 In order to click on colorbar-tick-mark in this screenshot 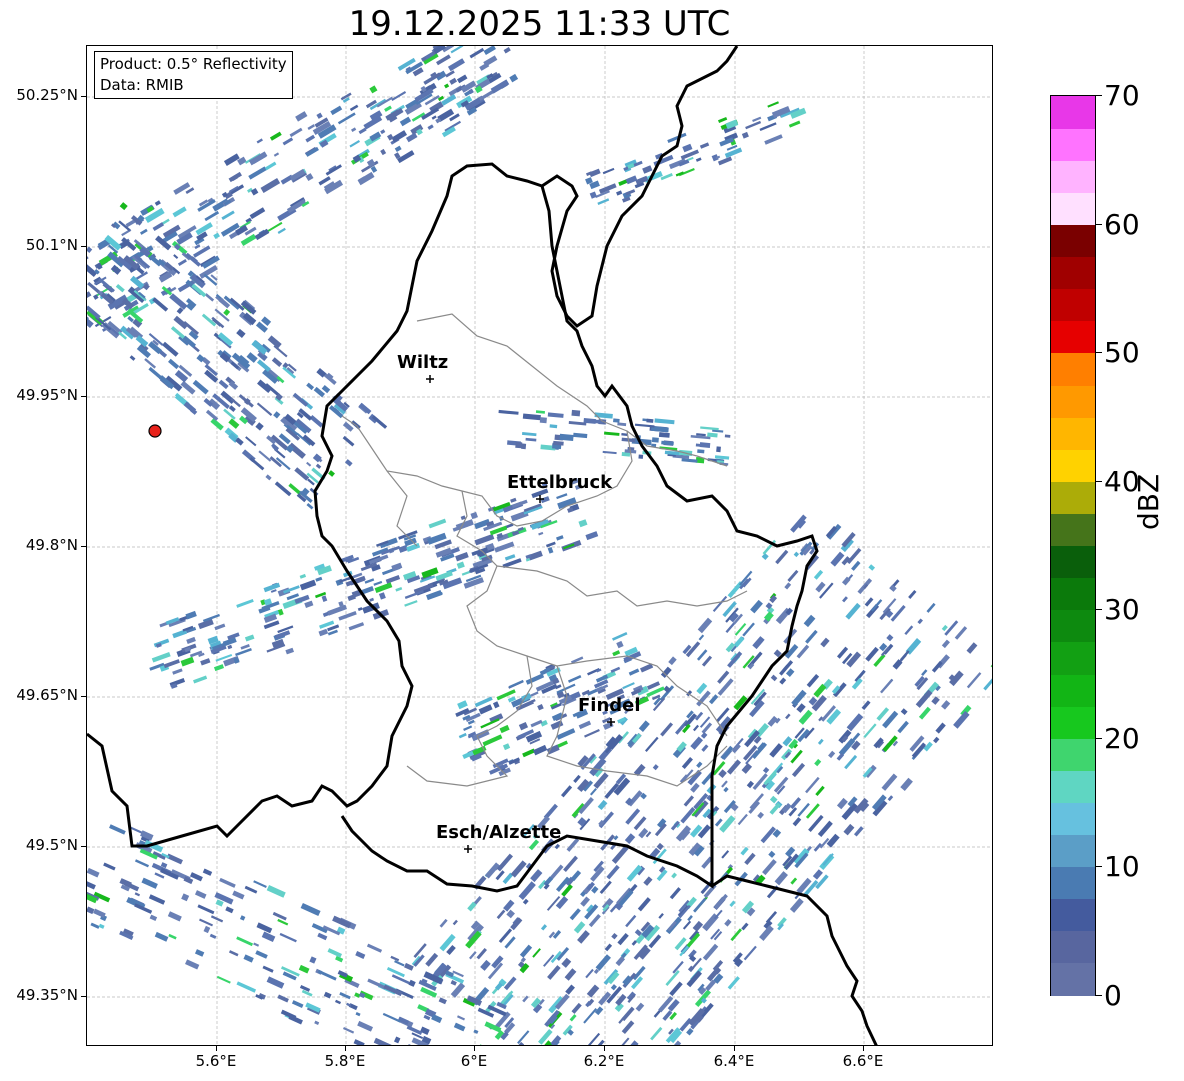, I will do `click(1099, 738)`.